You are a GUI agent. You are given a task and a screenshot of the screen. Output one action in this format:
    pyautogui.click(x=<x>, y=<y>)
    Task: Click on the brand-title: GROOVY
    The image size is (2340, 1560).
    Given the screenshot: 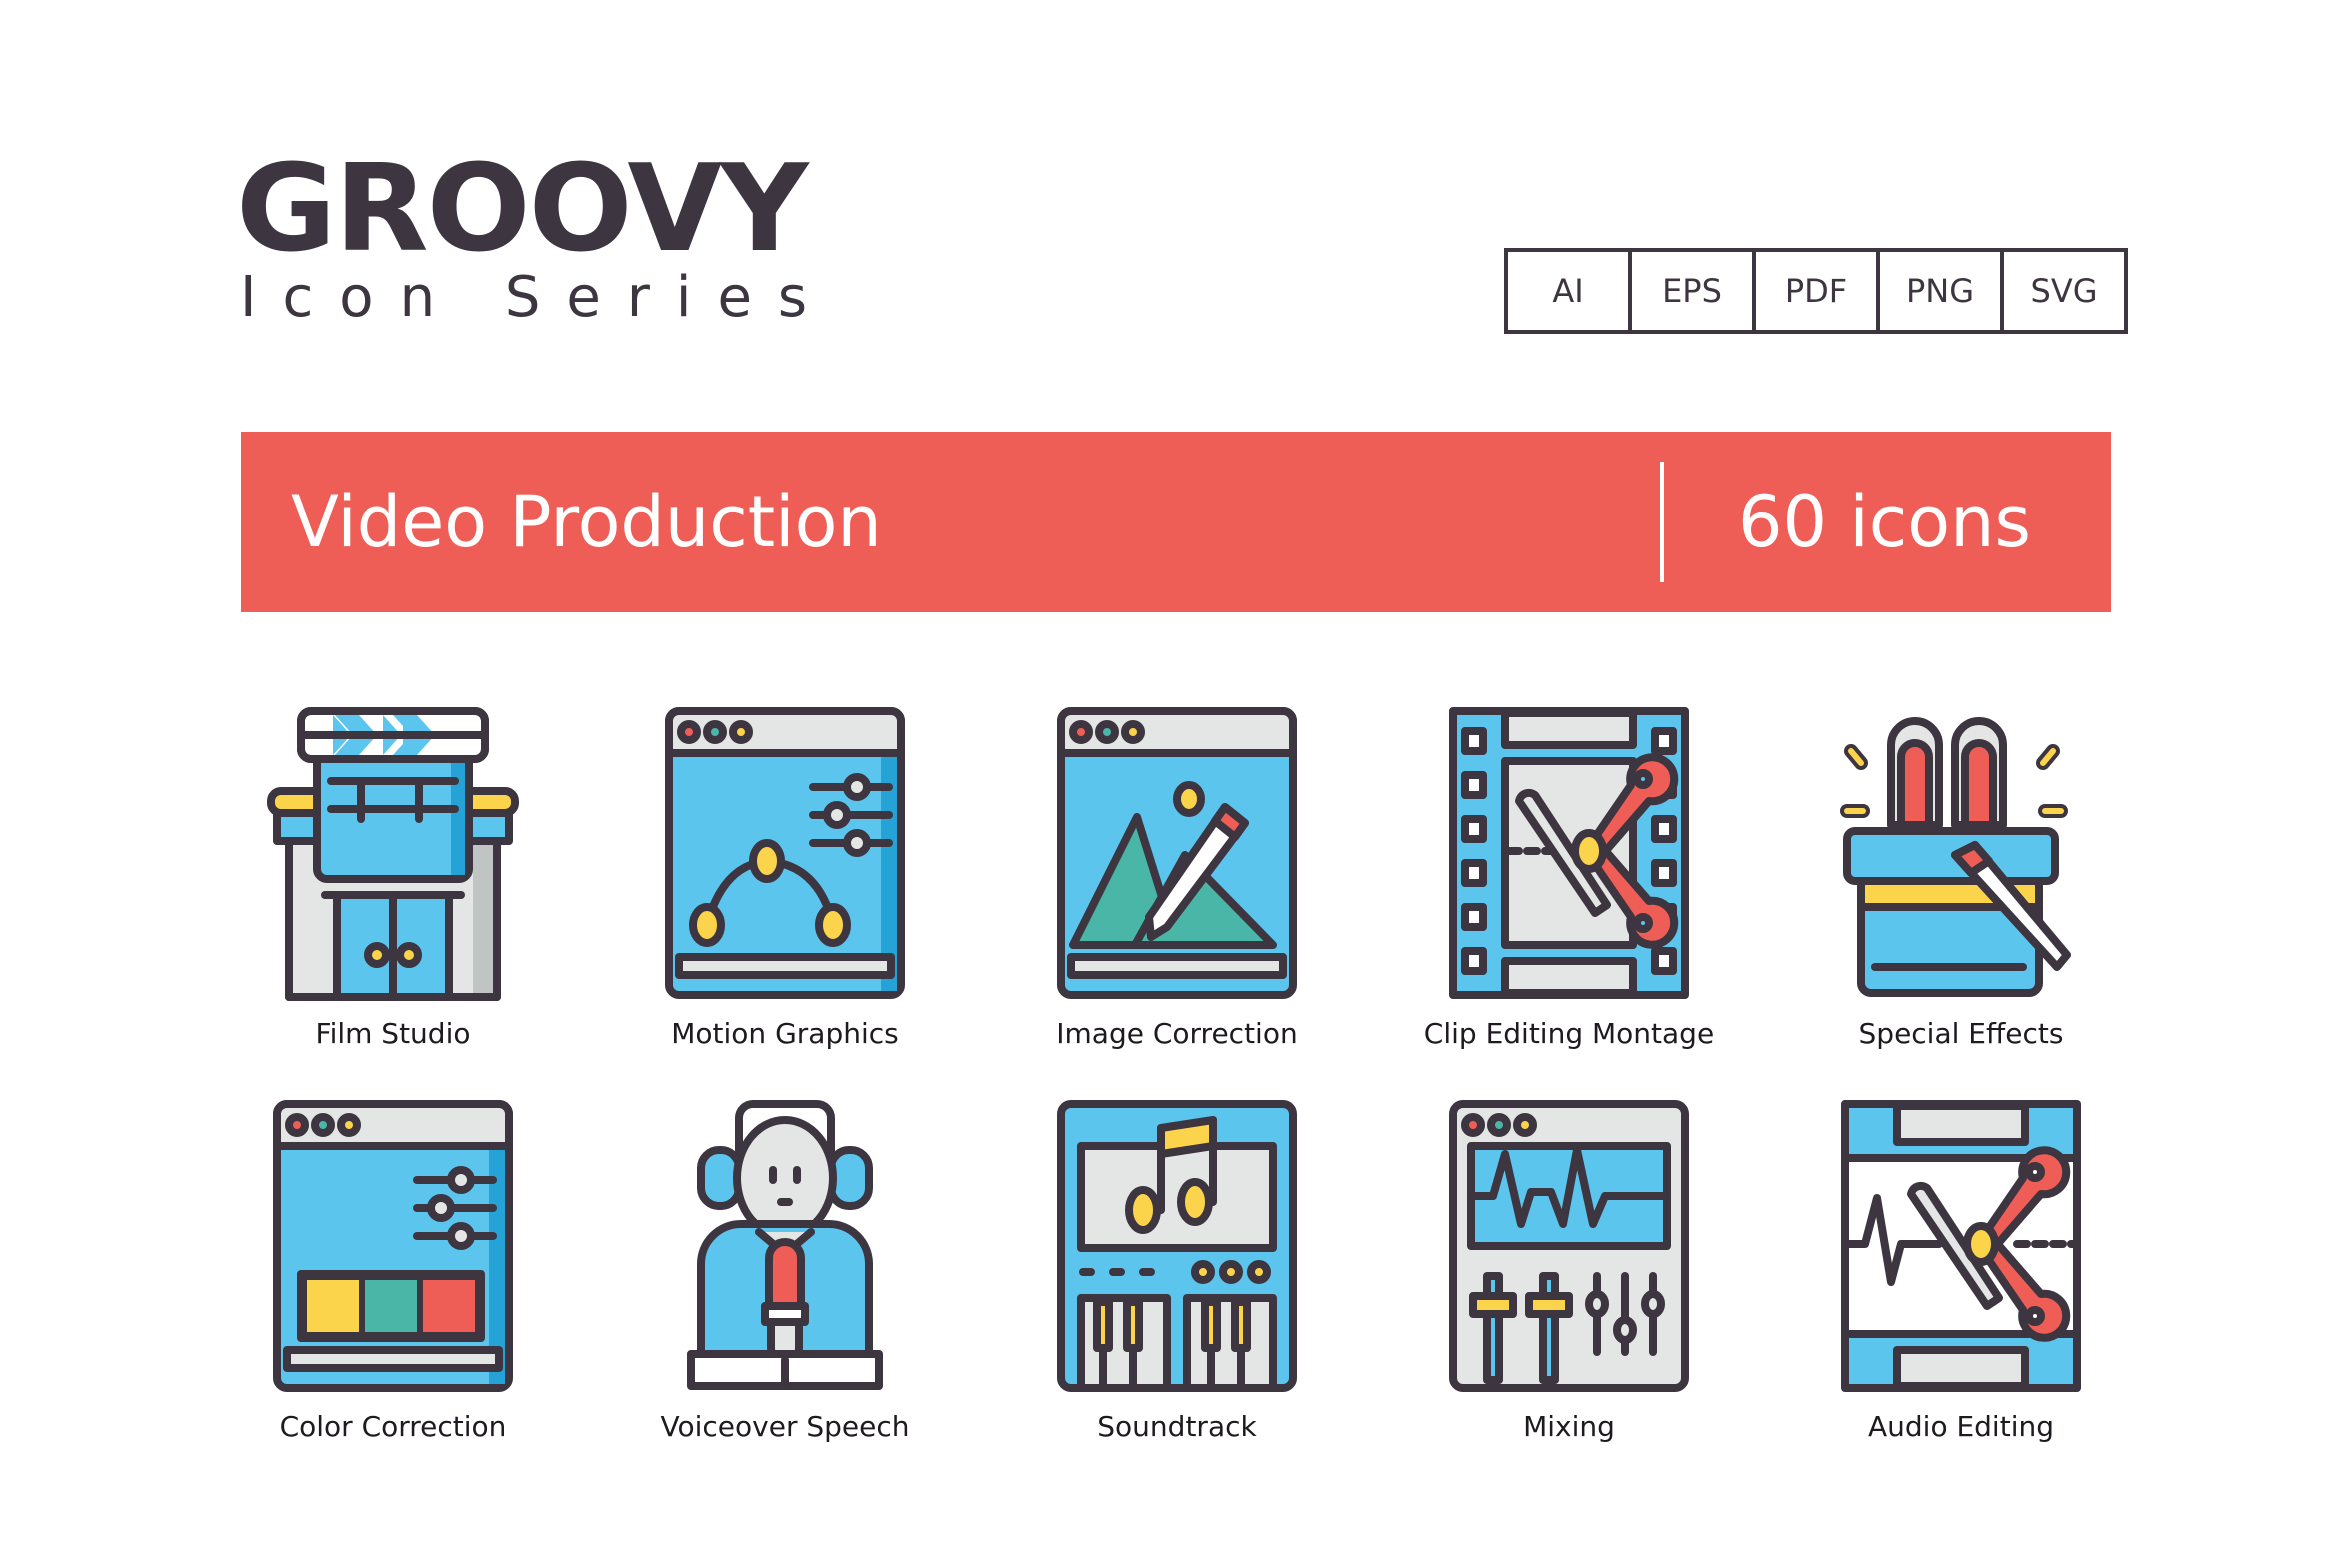 What is the action you would take?
    pyautogui.click(x=522, y=209)
    